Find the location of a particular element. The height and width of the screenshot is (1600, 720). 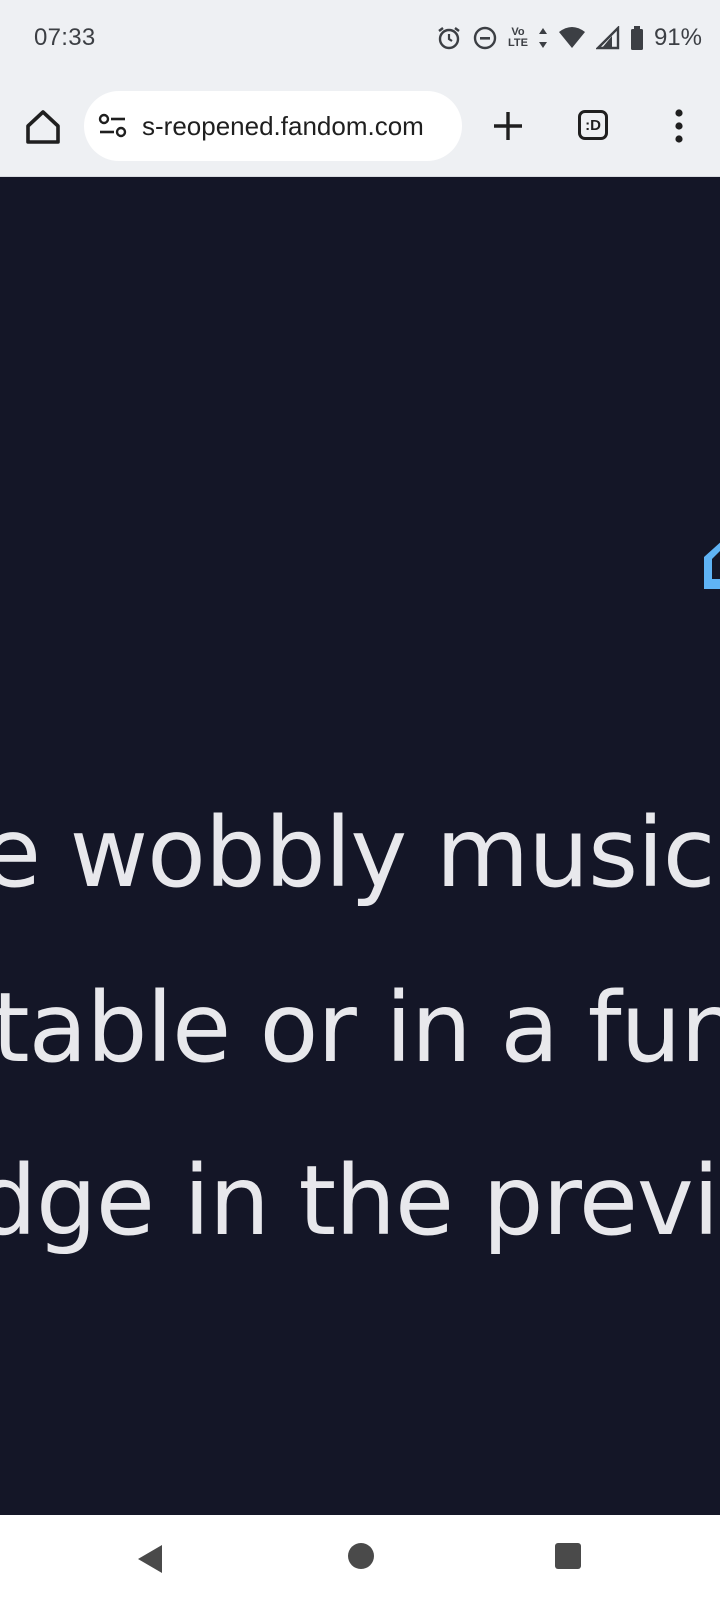

content-line-2: table or in a func is located at coordinates (360, 1028).